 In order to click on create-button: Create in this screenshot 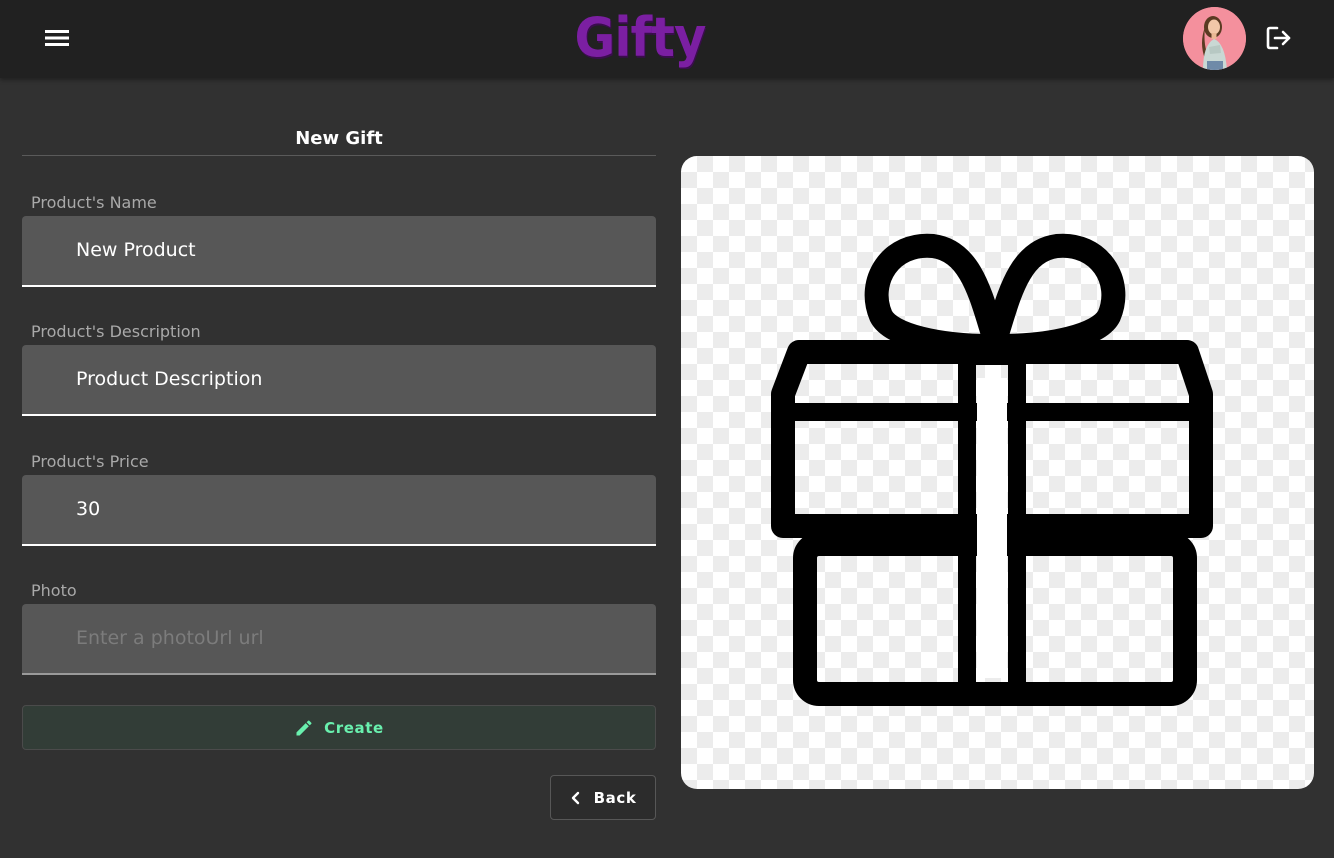, I will do `click(339, 727)`.